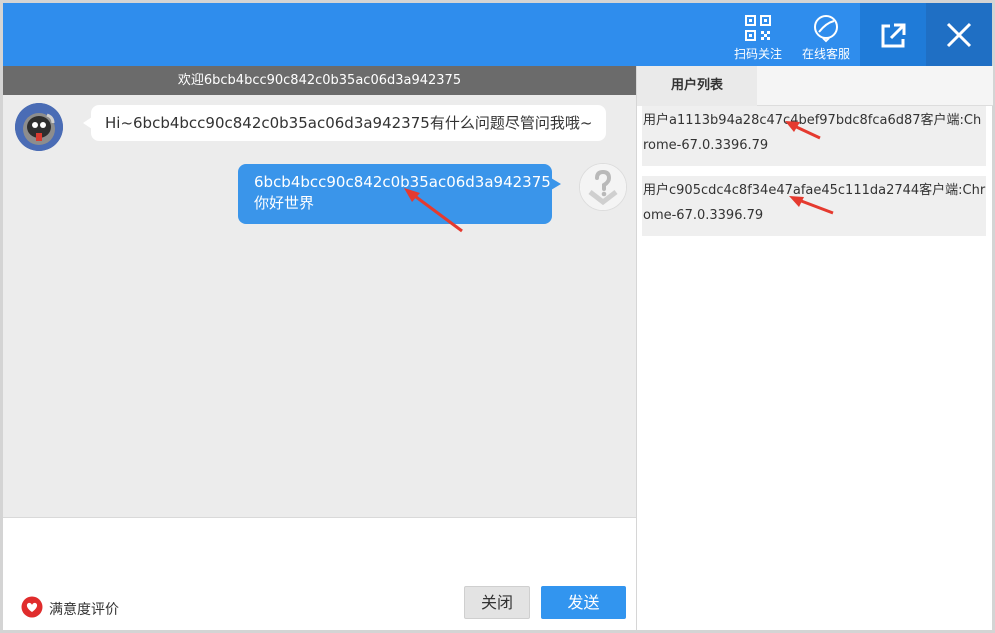 This screenshot has width=995, height=633. Describe the element at coordinates (84, 610) in the screenshot. I see `satisfaction-rating-label: 满意度评价` at that location.